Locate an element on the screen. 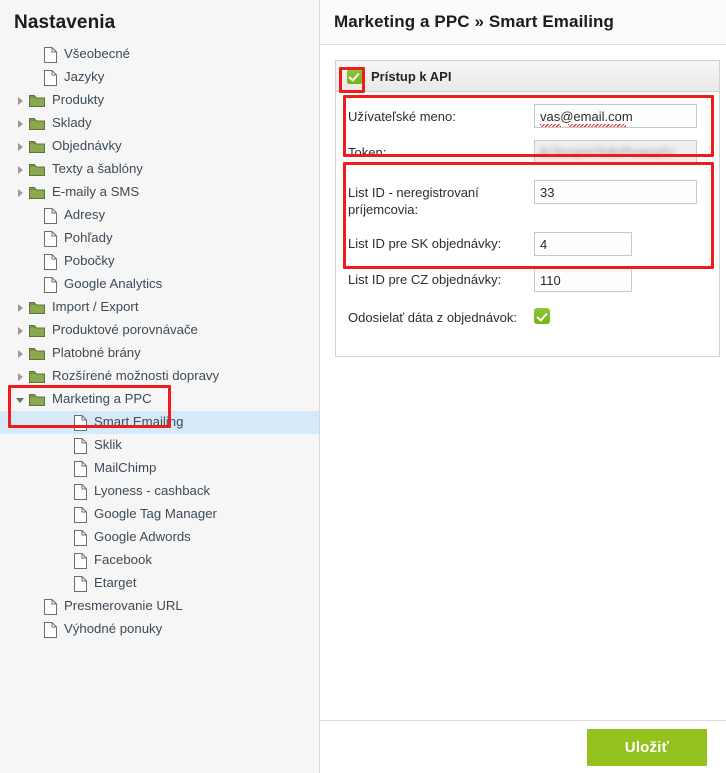  sidebar-item-v-hodn-ponuky: Výhodné ponuky is located at coordinates (159, 629).